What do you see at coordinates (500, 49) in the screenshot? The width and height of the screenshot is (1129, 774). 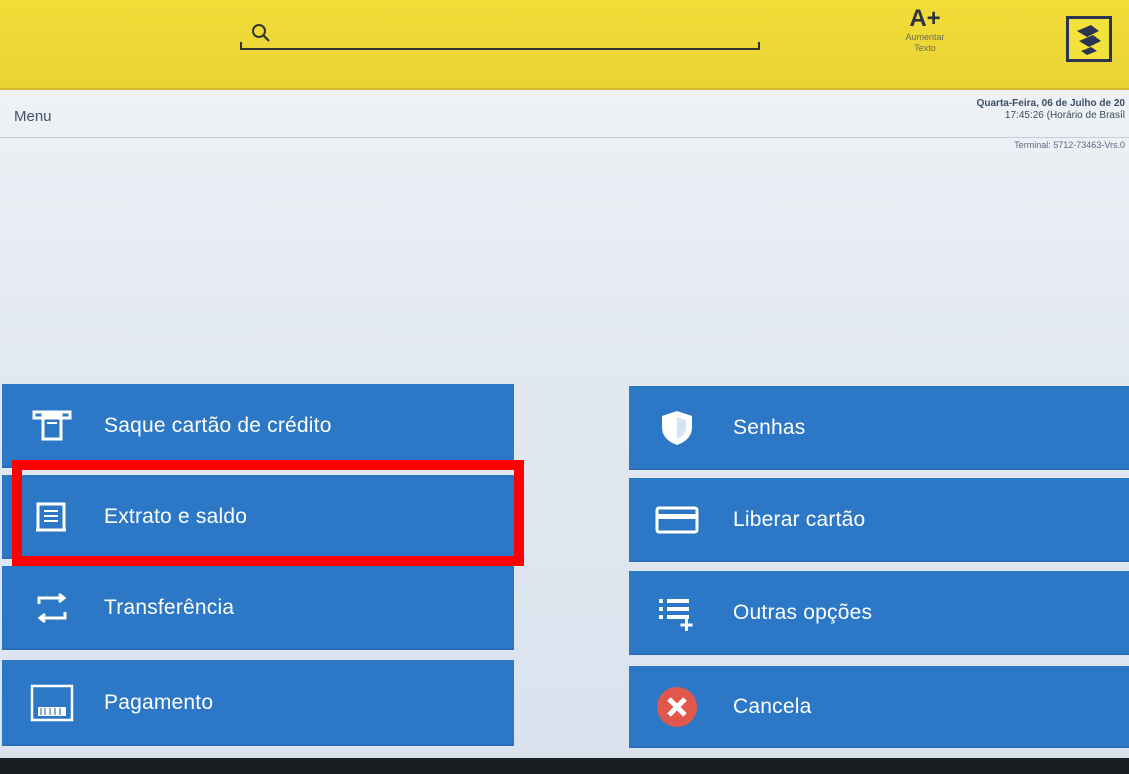 I see `search-underline` at bounding box center [500, 49].